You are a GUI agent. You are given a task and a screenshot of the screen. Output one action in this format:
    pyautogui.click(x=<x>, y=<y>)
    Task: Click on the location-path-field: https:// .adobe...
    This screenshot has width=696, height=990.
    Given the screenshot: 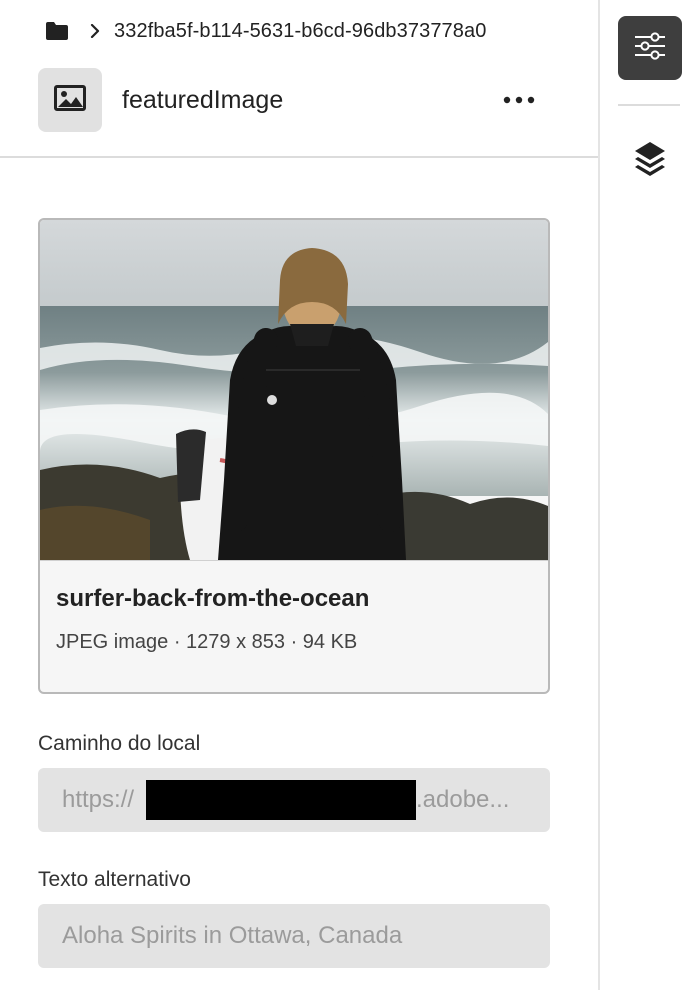 What is the action you would take?
    pyautogui.click(x=294, y=800)
    